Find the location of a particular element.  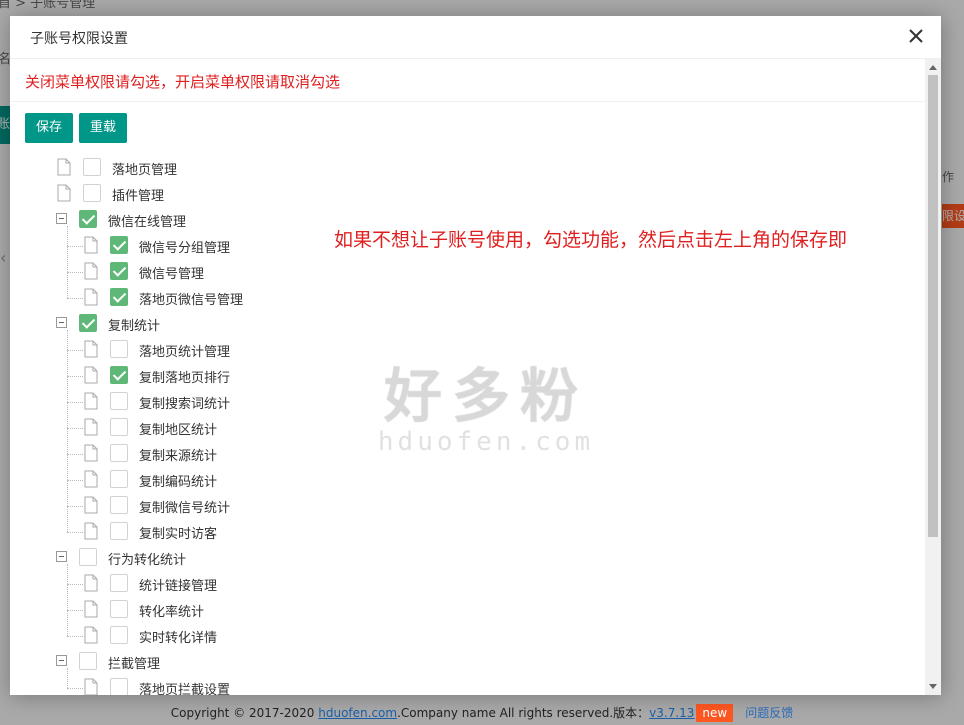

tree-node-label: 微信在线管理 is located at coordinates (147, 222).